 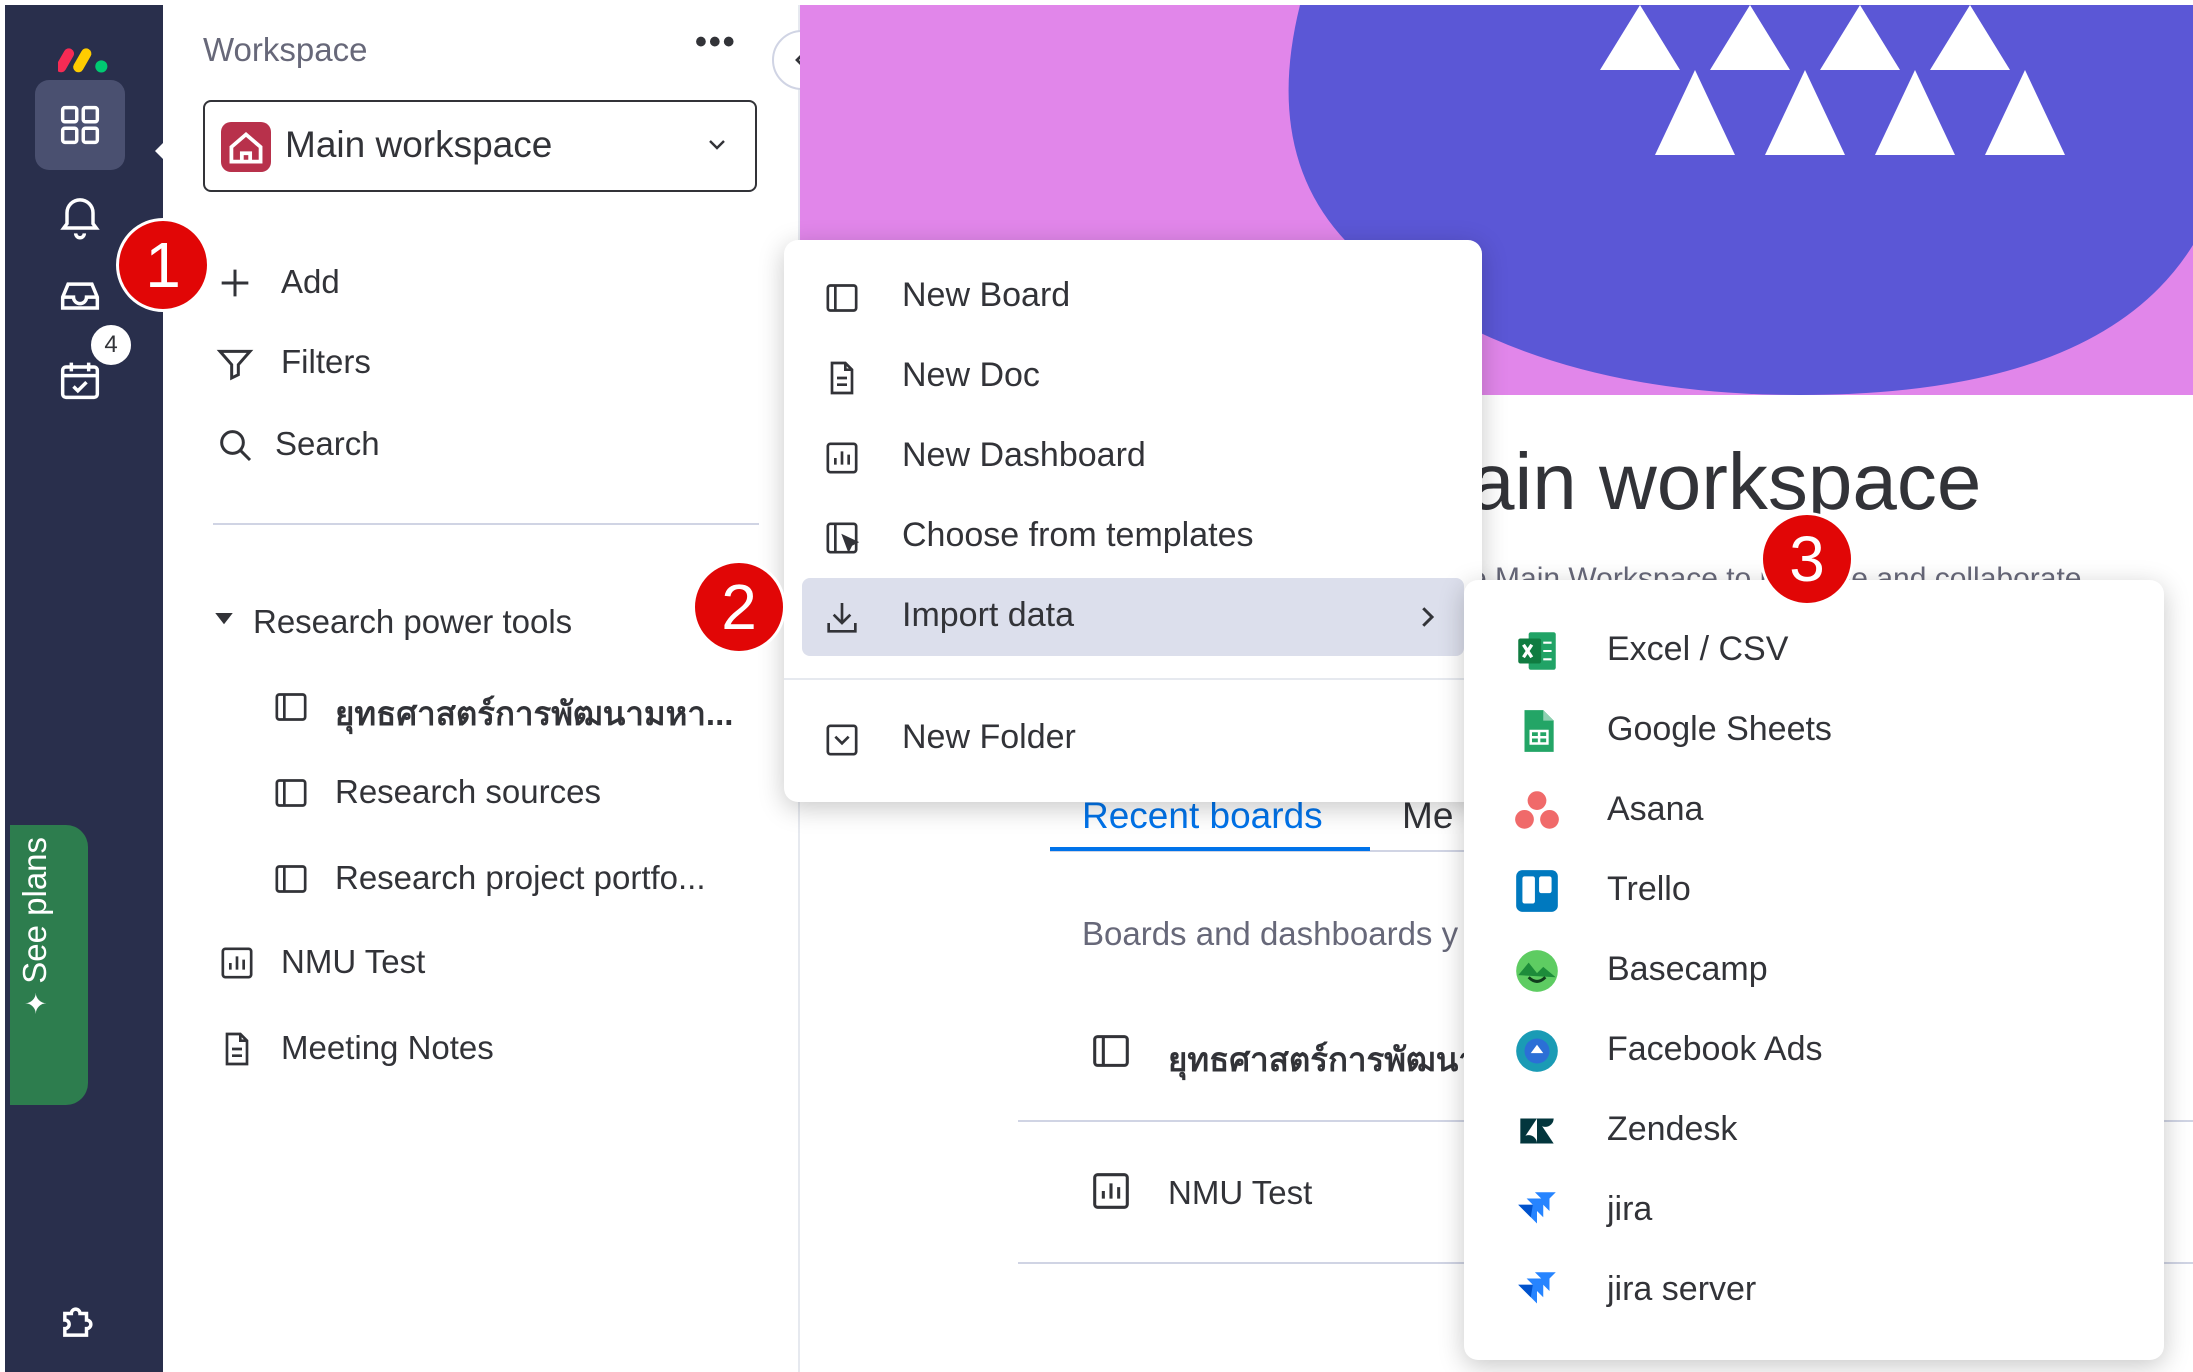 What do you see at coordinates (387, 1048) in the screenshot?
I see `sidebar-item-meeting-notes: Meeting Notes` at bounding box center [387, 1048].